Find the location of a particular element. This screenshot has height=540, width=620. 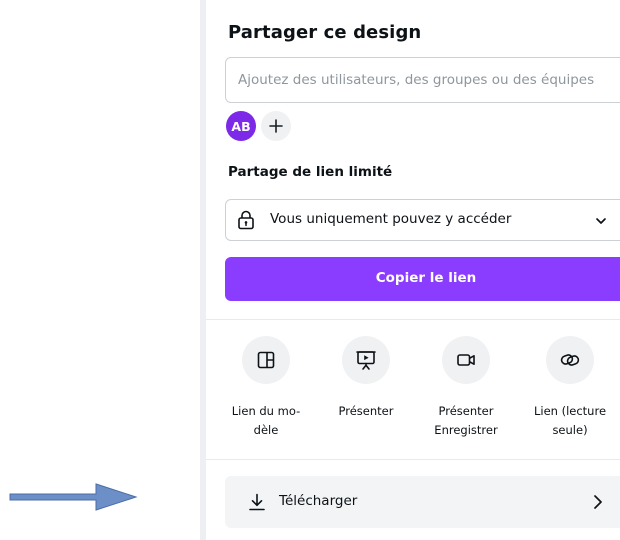

link-access-value: Vous uniquement pouvez y accéder is located at coordinates (391, 219).